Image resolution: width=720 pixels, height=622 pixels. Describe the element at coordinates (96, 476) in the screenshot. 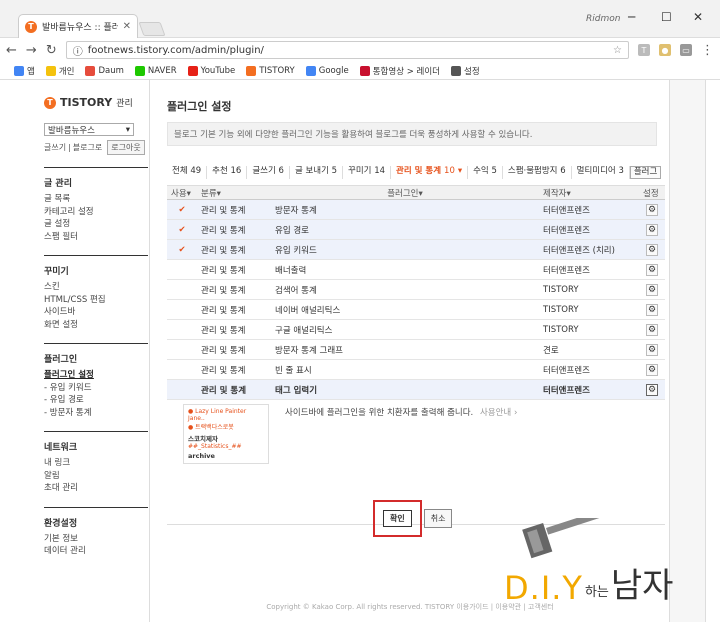

I see `sidebar-item: 알림` at that location.